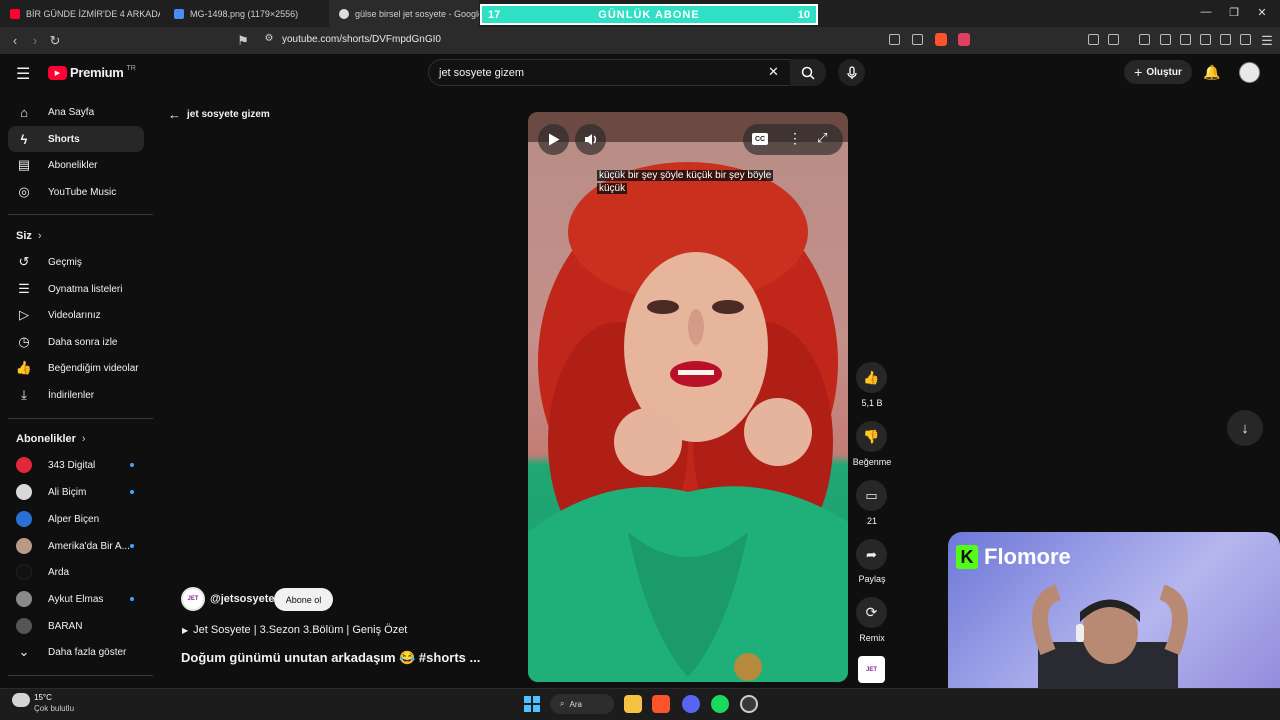 The width and height of the screenshot is (1280, 720). I want to click on voice-search-button, so click(851, 72).